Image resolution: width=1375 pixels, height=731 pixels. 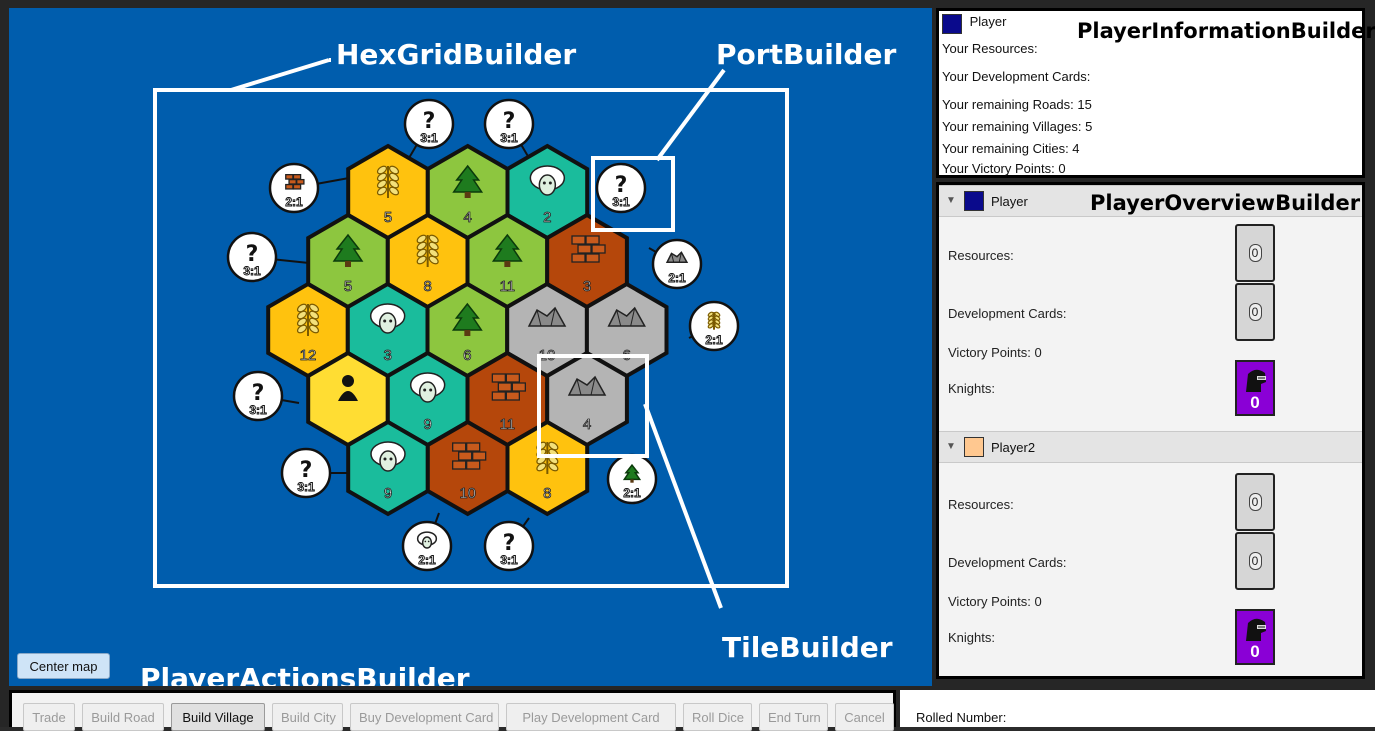 What do you see at coordinates (547, 217) in the screenshot?
I see `tile-number: 2` at bounding box center [547, 217].